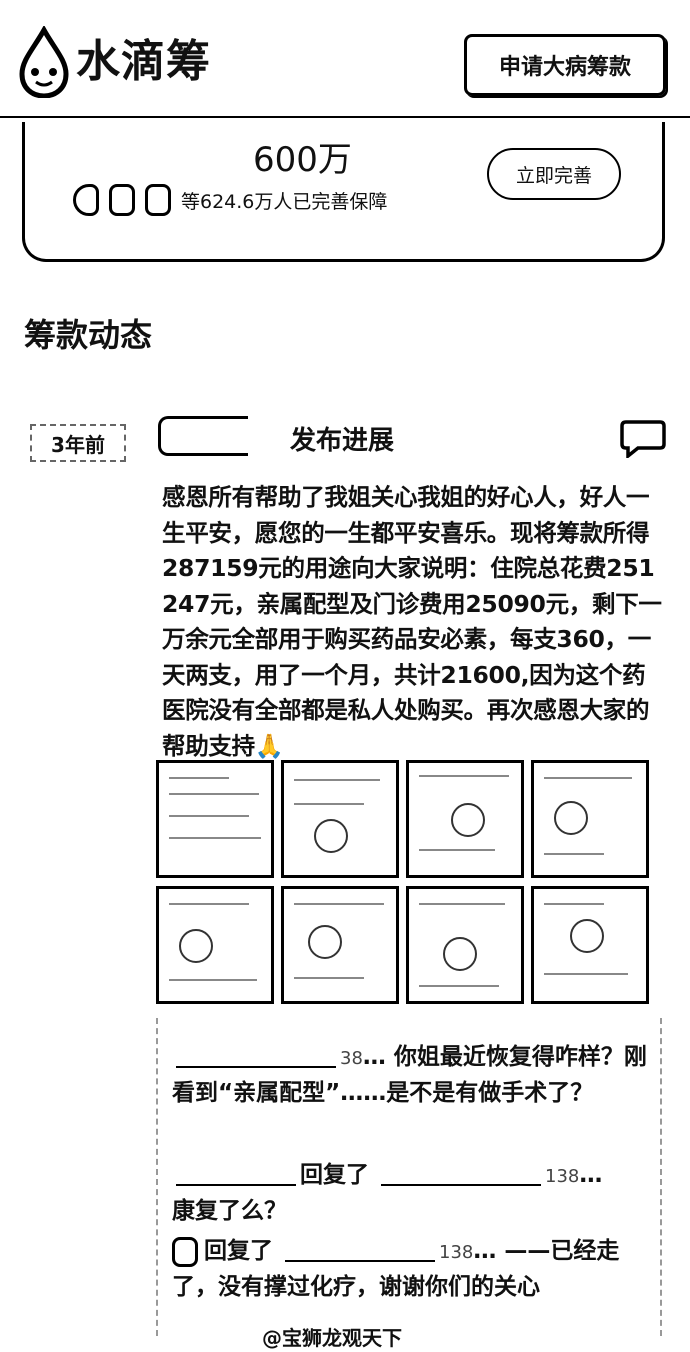 This screenshot has height=1352, width=690. What do you see at coordinates (554, 174) in the screenshot?
I see `complete-insurance-button: 立即完善` at bounding box center [554, 174].